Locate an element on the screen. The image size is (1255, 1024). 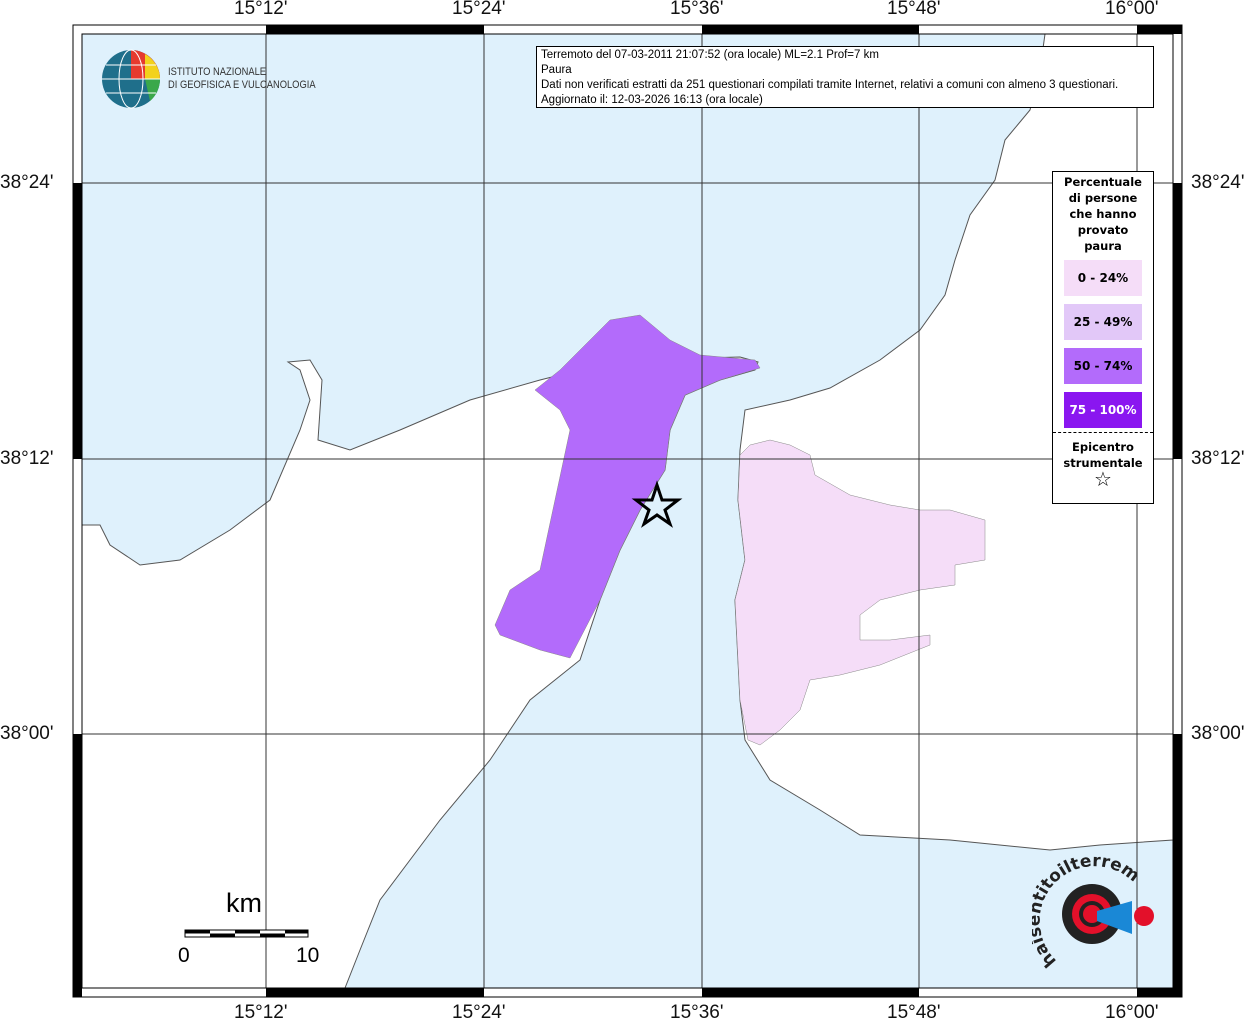
lat-tick-right: 38°12' is located at coordinates (1218, 458).